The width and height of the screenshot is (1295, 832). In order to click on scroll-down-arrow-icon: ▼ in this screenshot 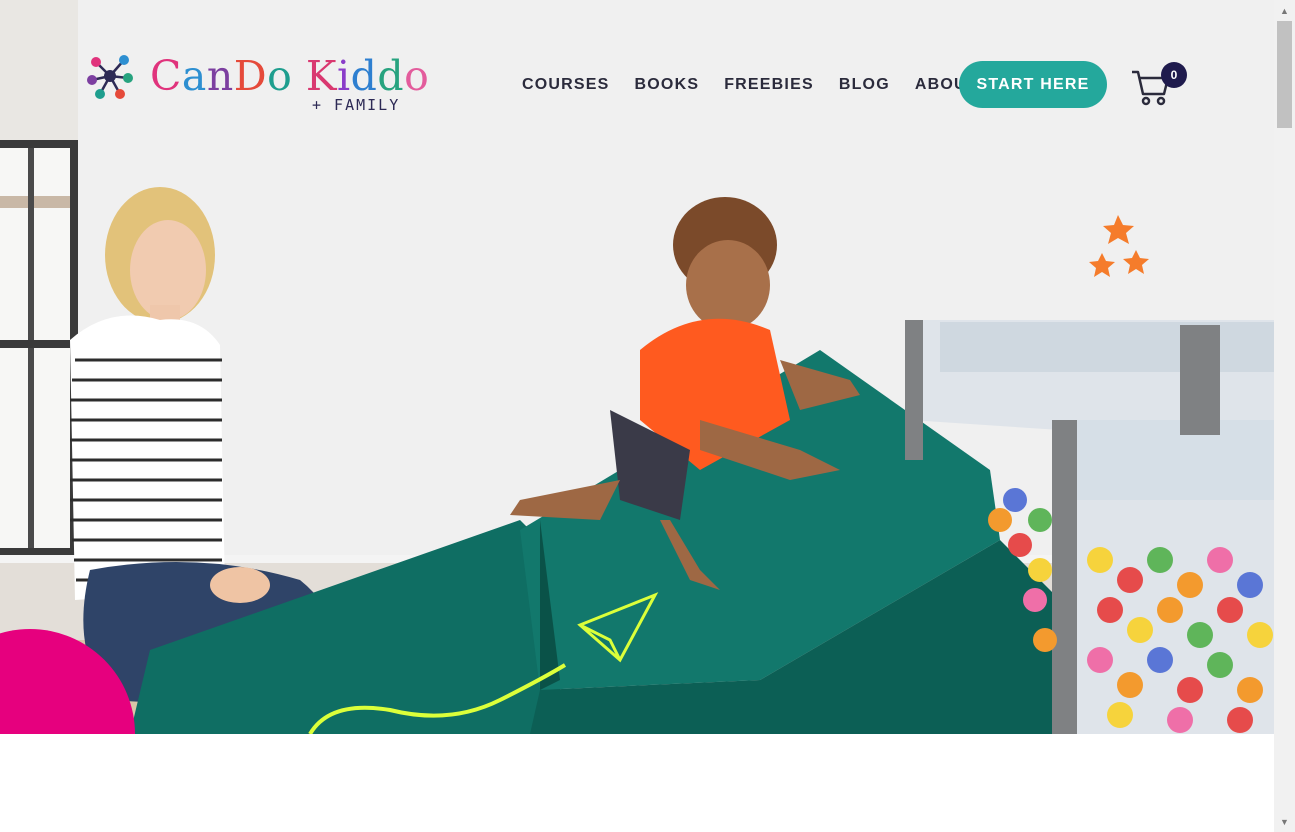, I will do `click(1284, 821)`.